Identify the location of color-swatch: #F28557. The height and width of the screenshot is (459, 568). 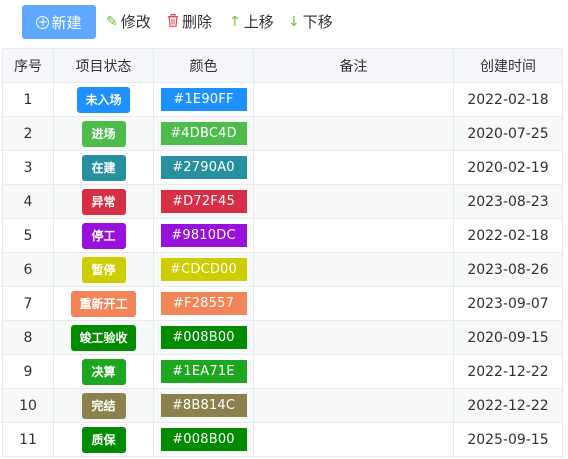
(203, 303).